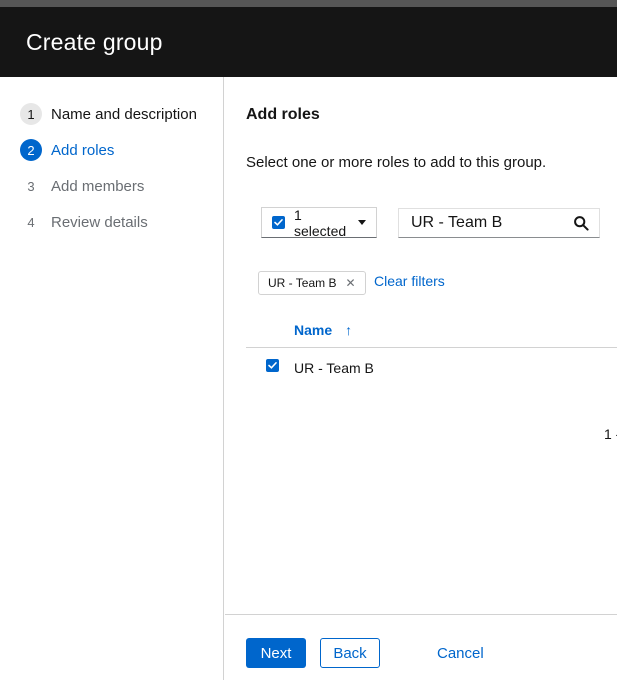 The image size is (617, 680). What do you see at coordinates (31, 114) in the screenshot?
I see `step-number-badge: 1` at bounding box center [31, 114].